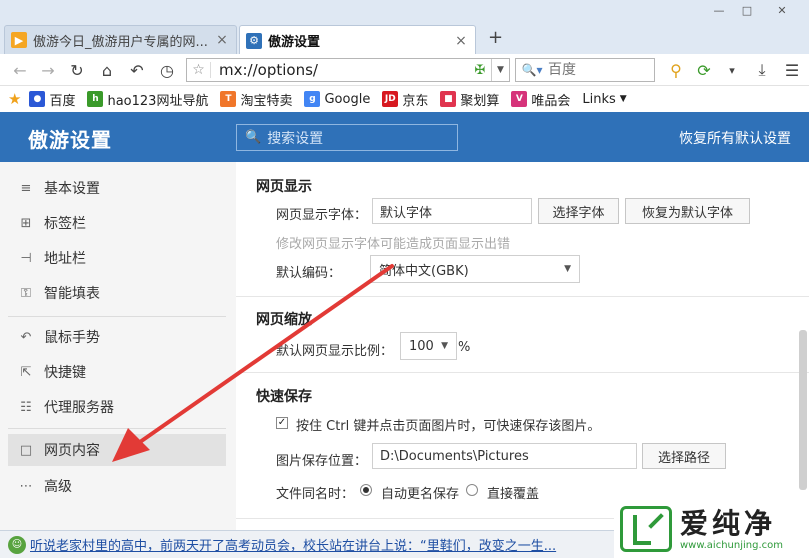 The image size is (809, 558). What do you see at coordinates (17, 544) in the screenshot?
I see `news-icon: ☺` at bounding box center [17, 544].